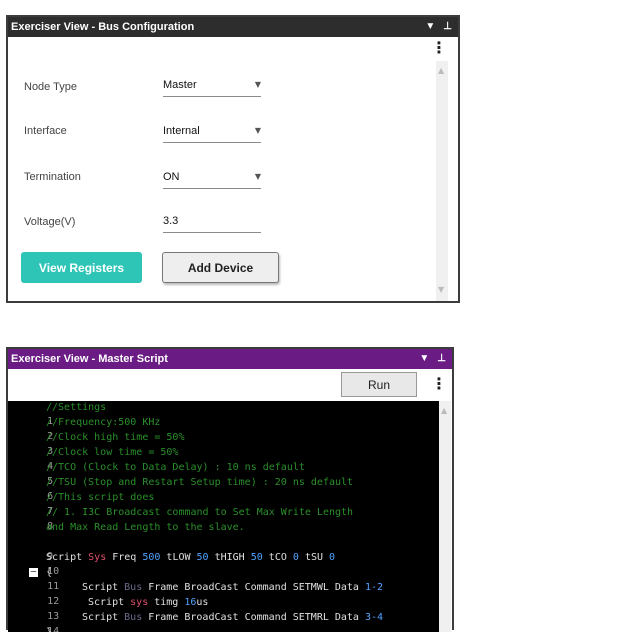  What do you see at coordinates (112, 459) in the screenshot?
I see `code-line: 4//Clock low time = 50%` at bounding box center [112, 459].